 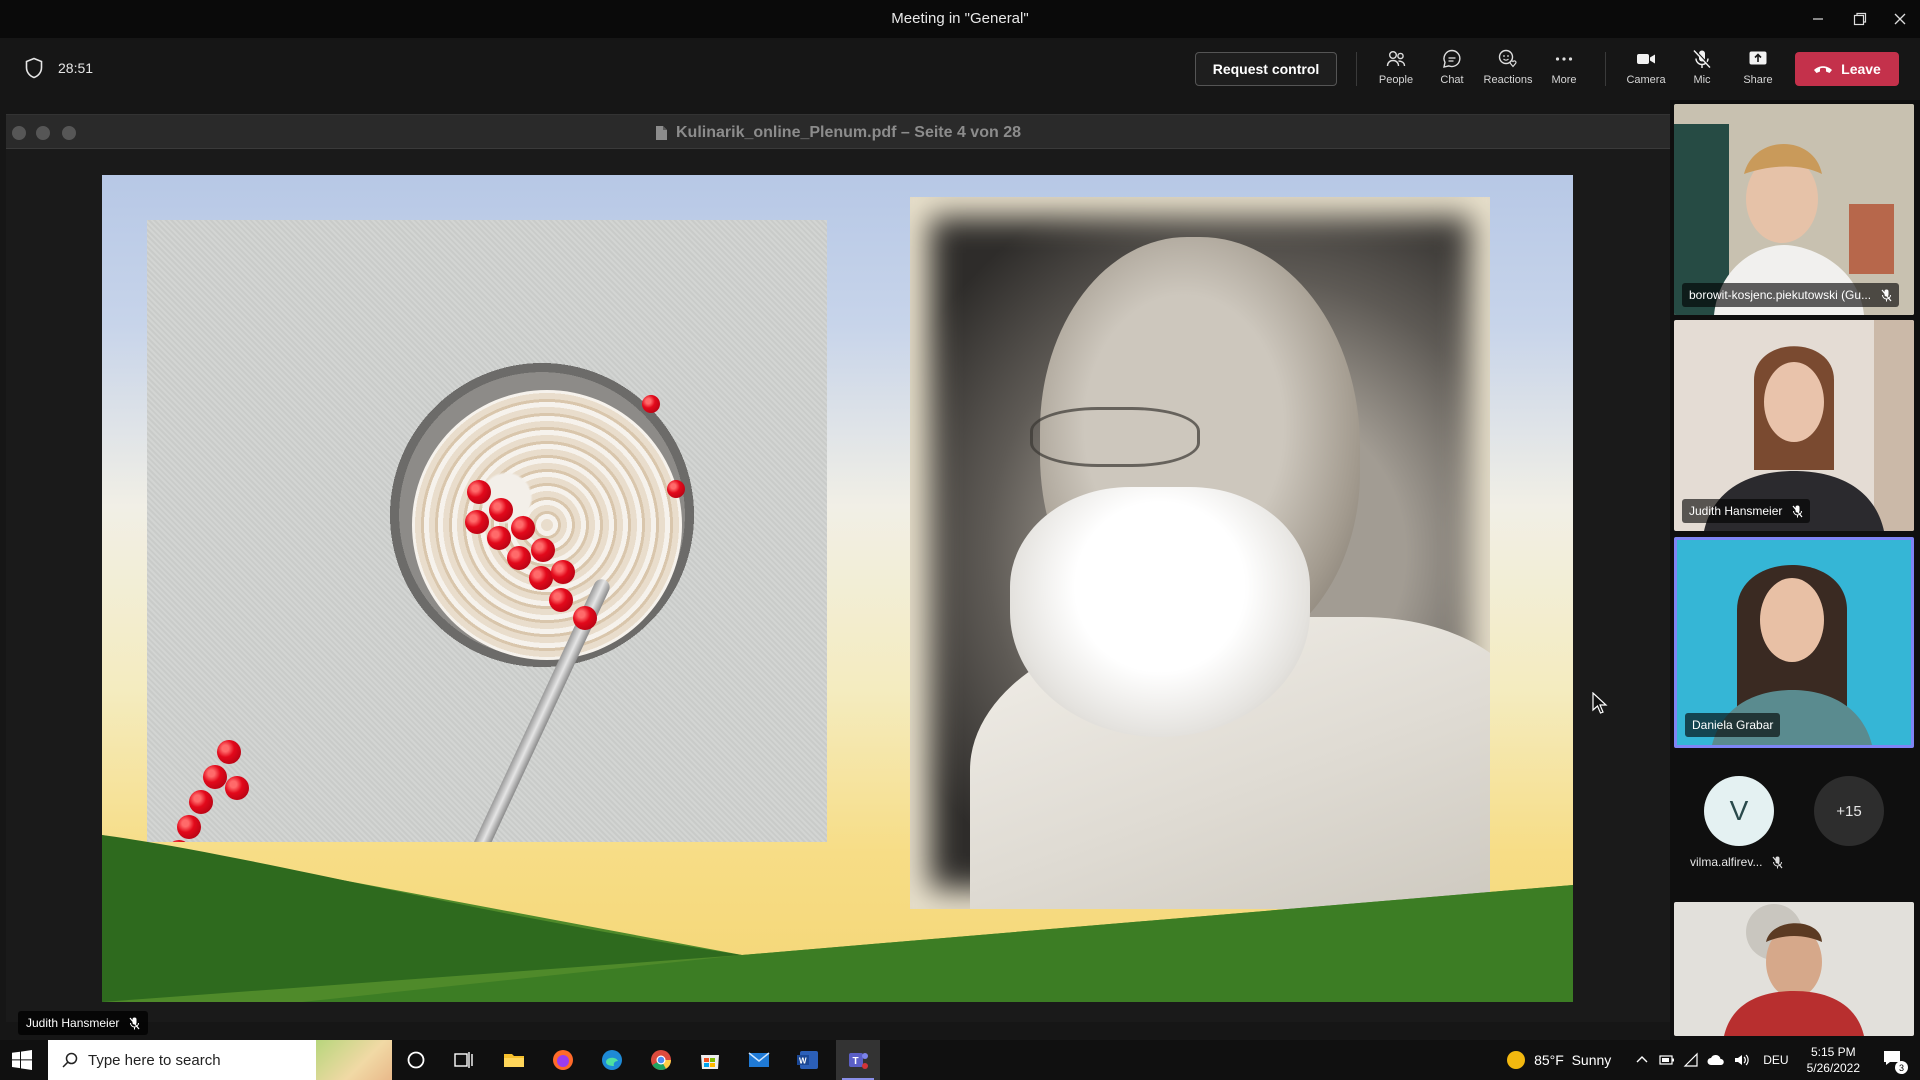 What do you see at coordinates (1396, 70) in the screenshot?
I see `people-button: People` at bounding box center [1396, 70].